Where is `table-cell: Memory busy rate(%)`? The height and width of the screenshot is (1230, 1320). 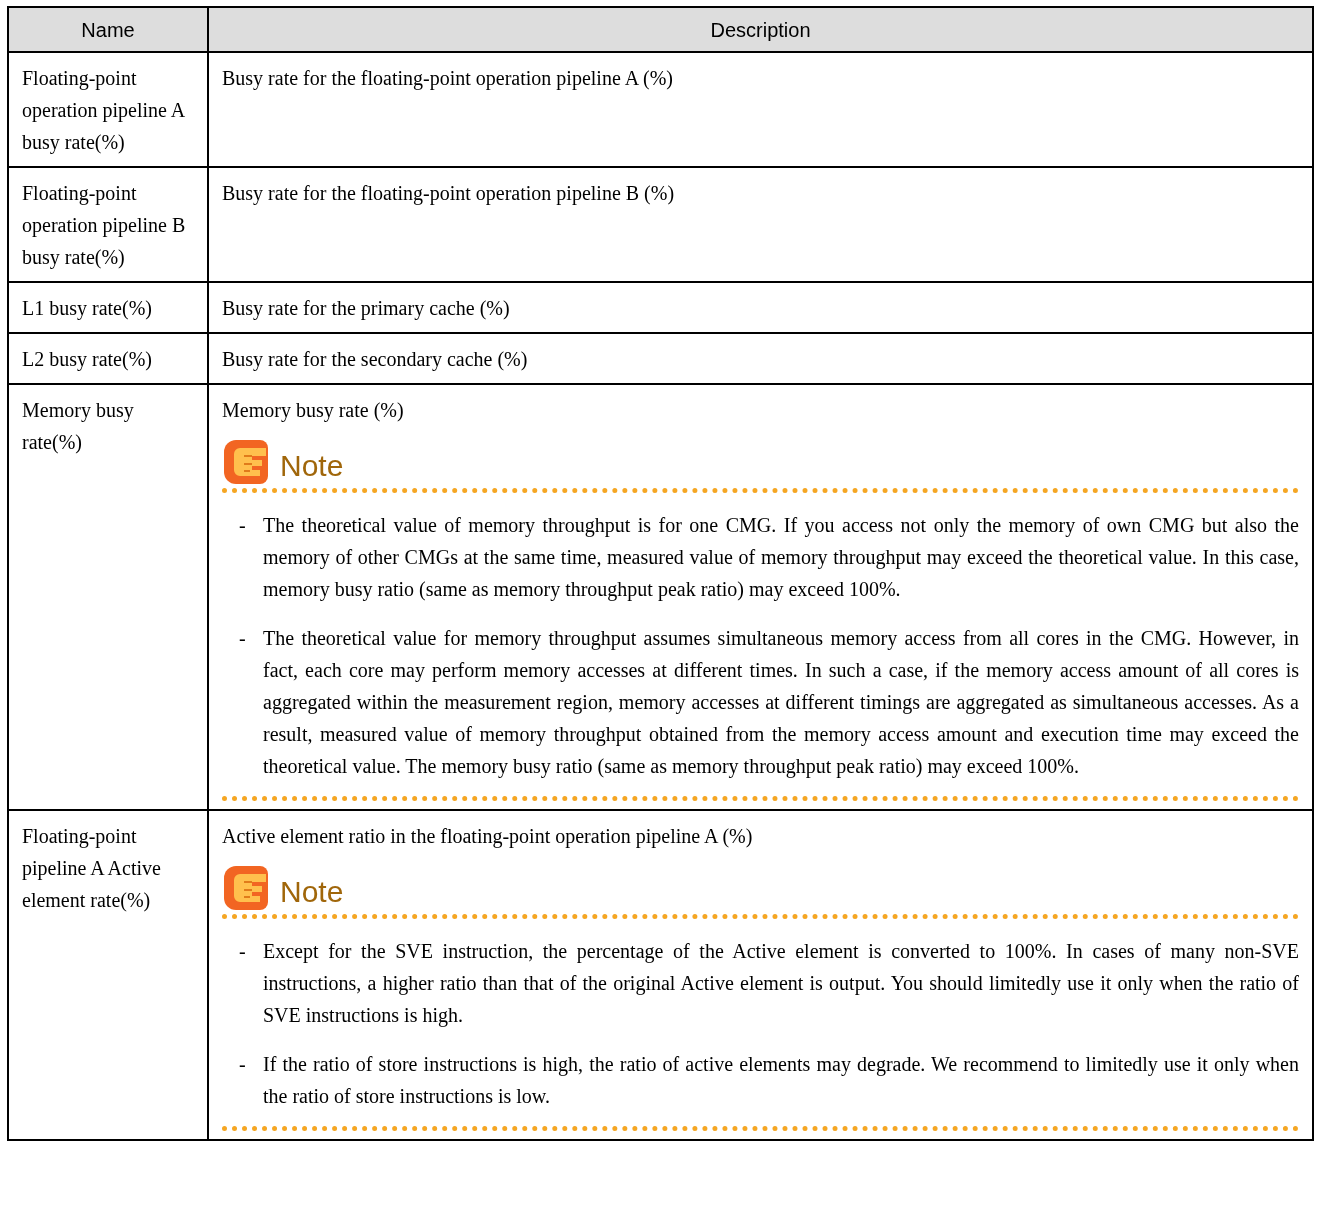
table-cell: Memory busy rate(%) is located at coordinates (108, 597).